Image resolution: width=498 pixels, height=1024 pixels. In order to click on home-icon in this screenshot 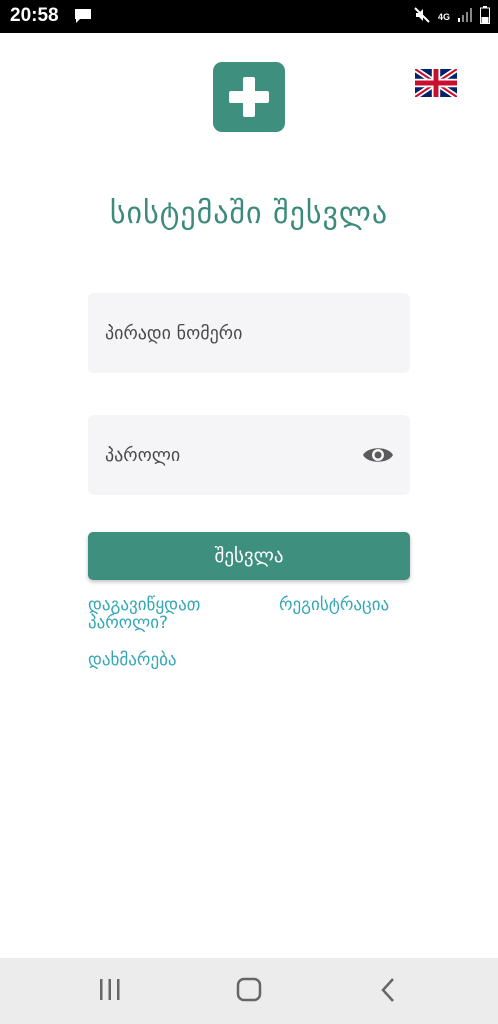, I will do `click(249, 992)`.